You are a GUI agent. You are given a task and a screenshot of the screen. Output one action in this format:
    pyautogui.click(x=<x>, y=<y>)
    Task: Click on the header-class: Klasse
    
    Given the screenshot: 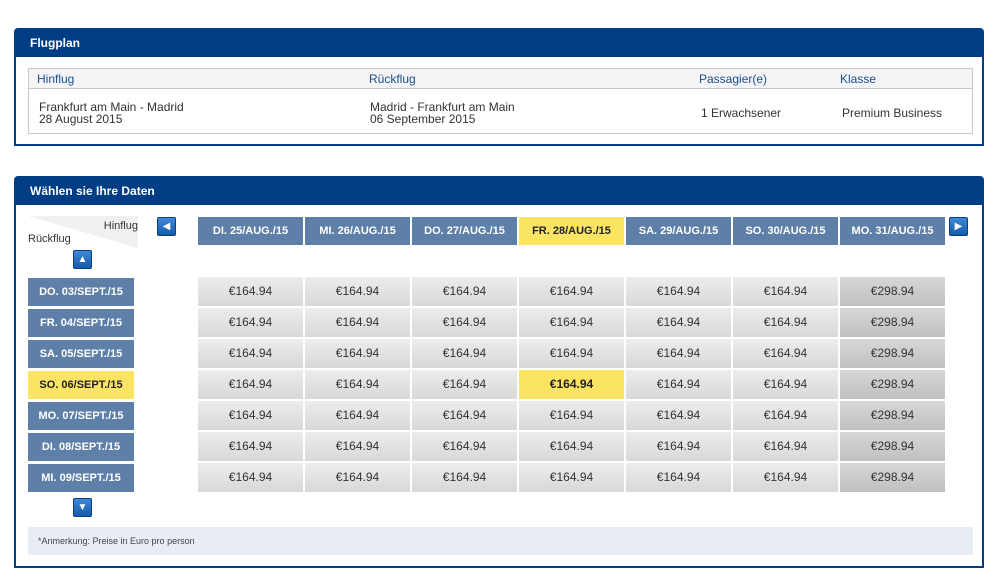 What is the action you would take?
    pyautogui.click(x=858, y=79)
    